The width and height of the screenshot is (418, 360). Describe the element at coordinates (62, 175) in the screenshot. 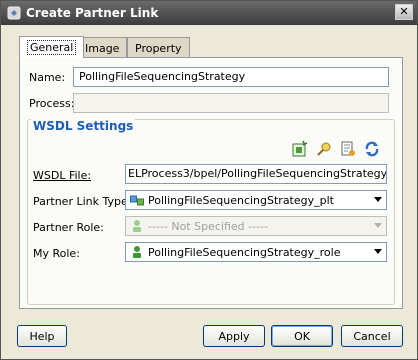

I see `wsdl-file-label: WSDL File:` at that location.